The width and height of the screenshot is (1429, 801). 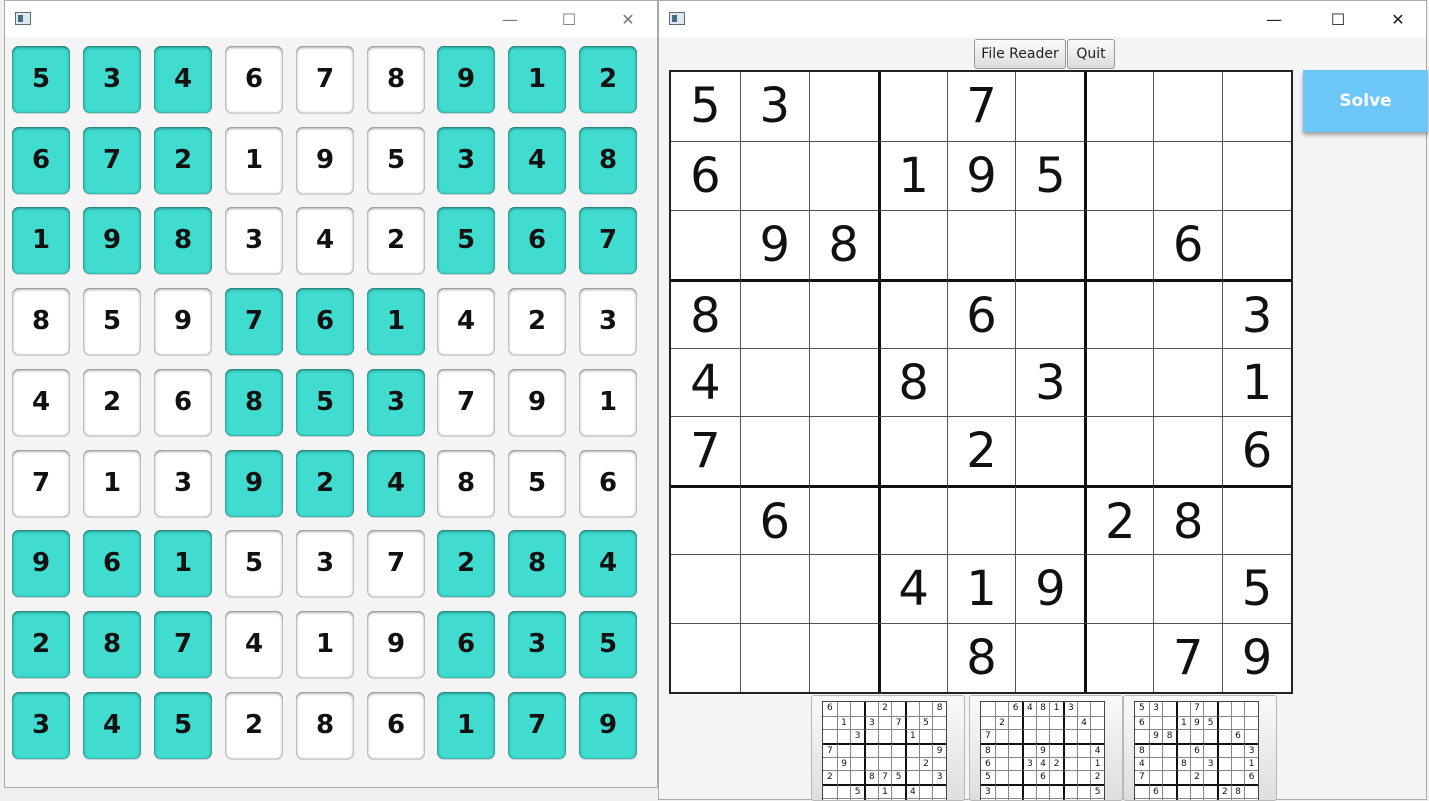 I want to click on maximize-icon: ☐, so click(x=569, y=20).